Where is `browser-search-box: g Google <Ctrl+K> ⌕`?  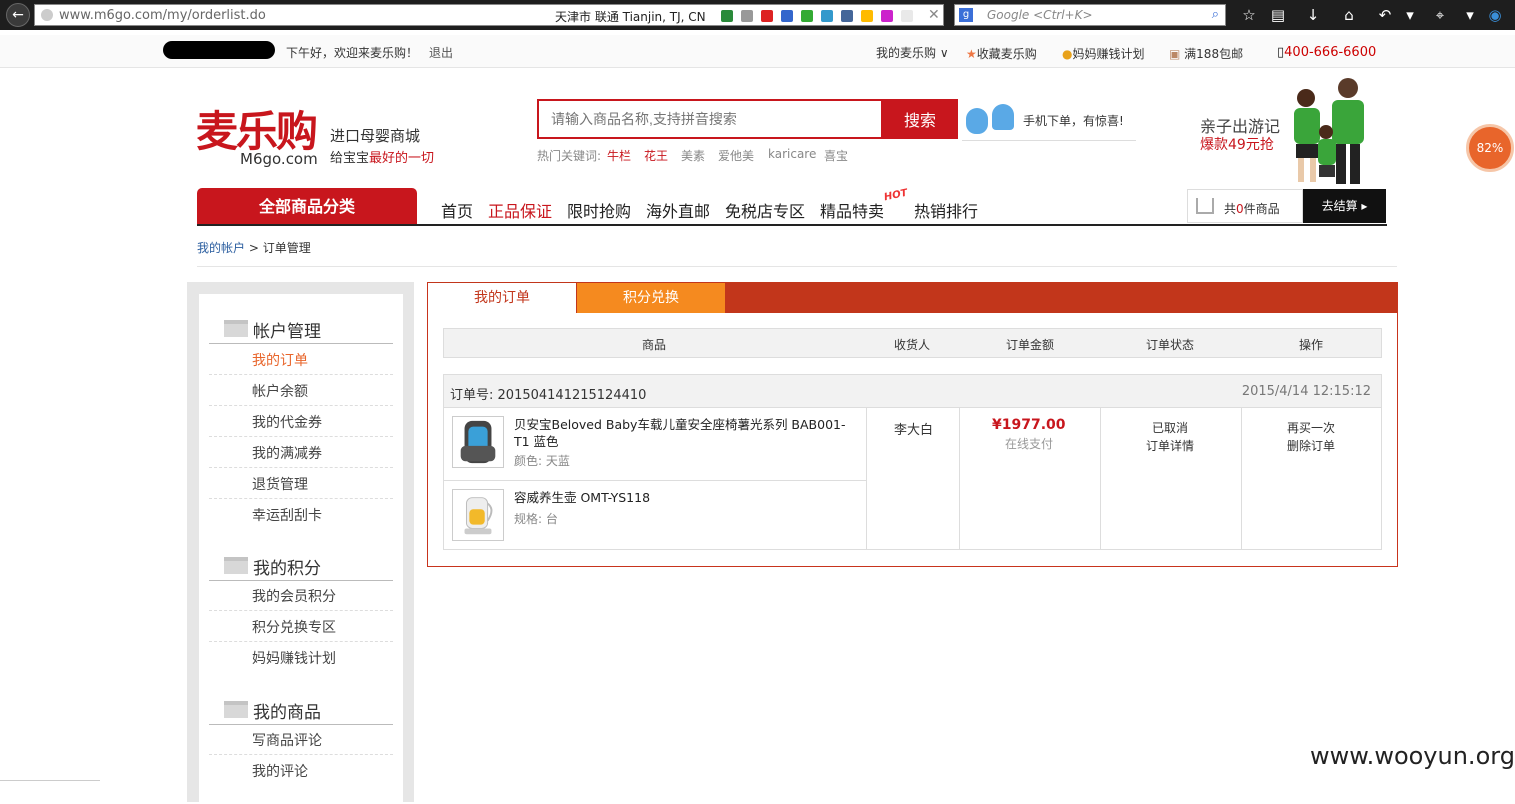
browser-search-box: g Google <Ctrl+K> ⌕ is located at coordinates (1090, 15).